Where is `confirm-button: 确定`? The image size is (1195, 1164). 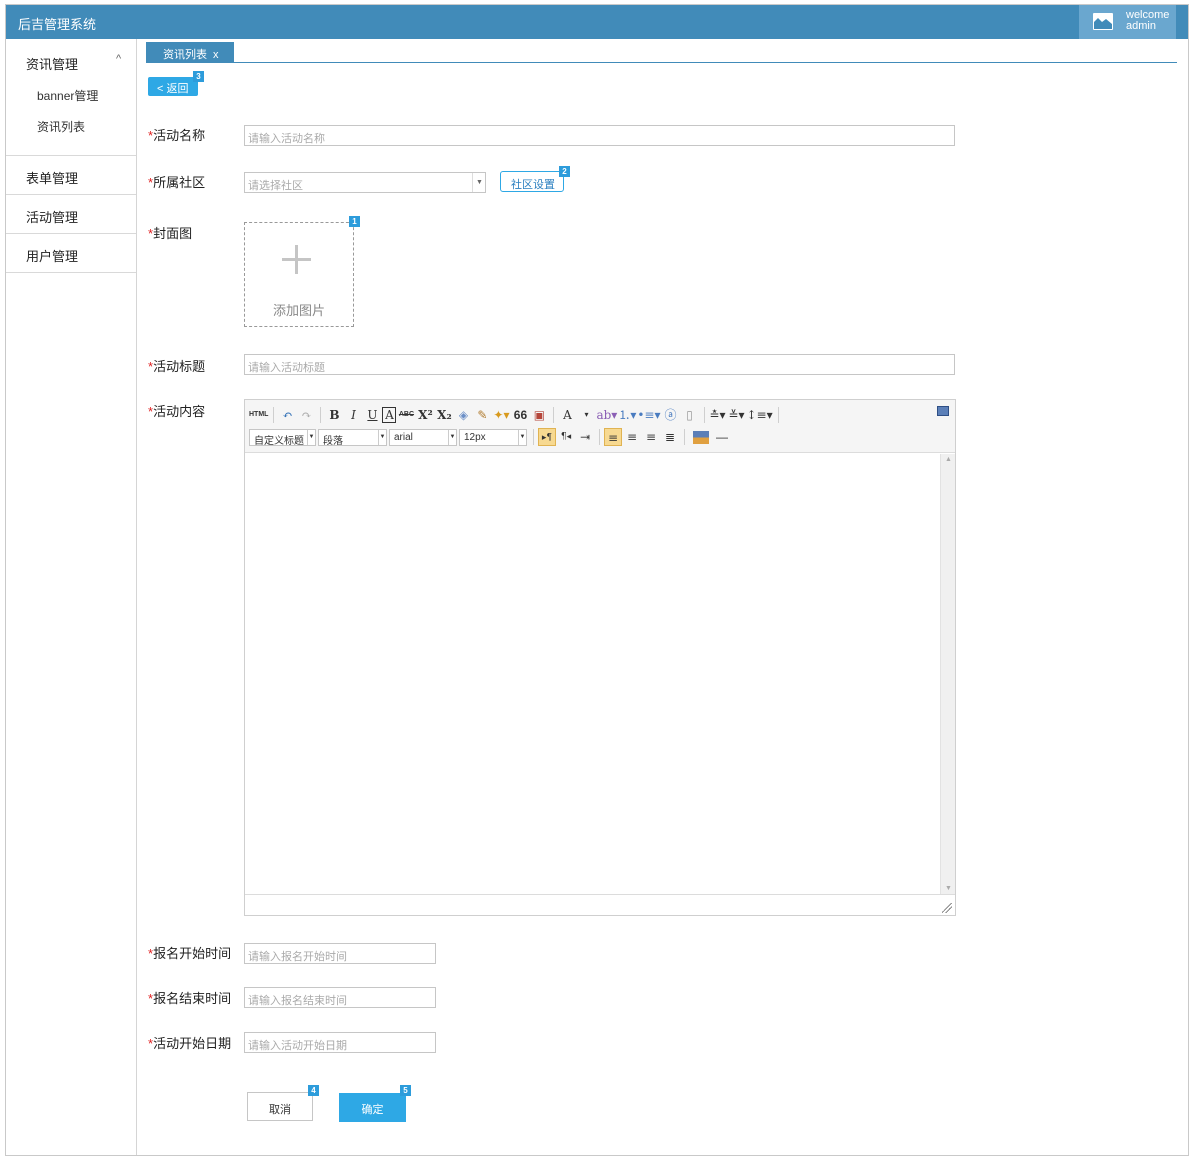 confirm-button: 确定 is located at coordinates (372, 1107).